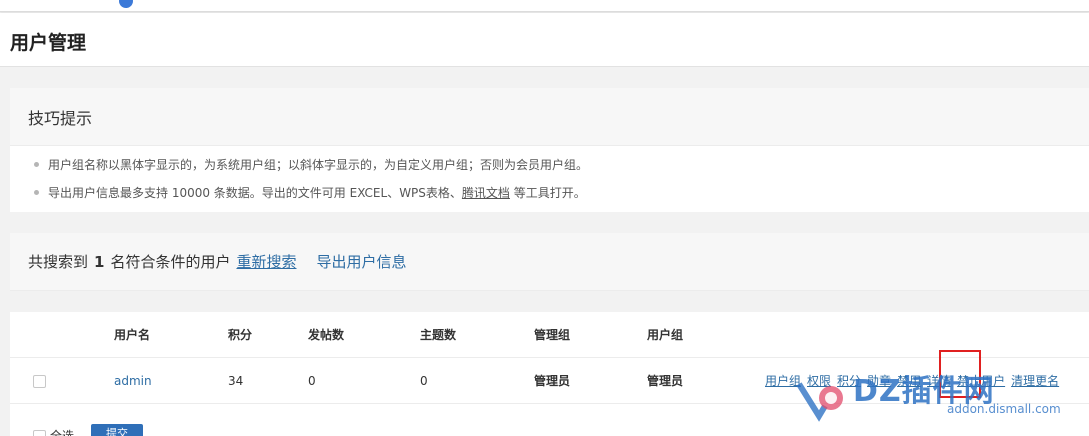 Image resolution: width=1089 pixels, height=436 pixels. I want to click on table-header-row: 用户名 积分 发帖数 主题数 管理组 用户组, so click(549, 335).